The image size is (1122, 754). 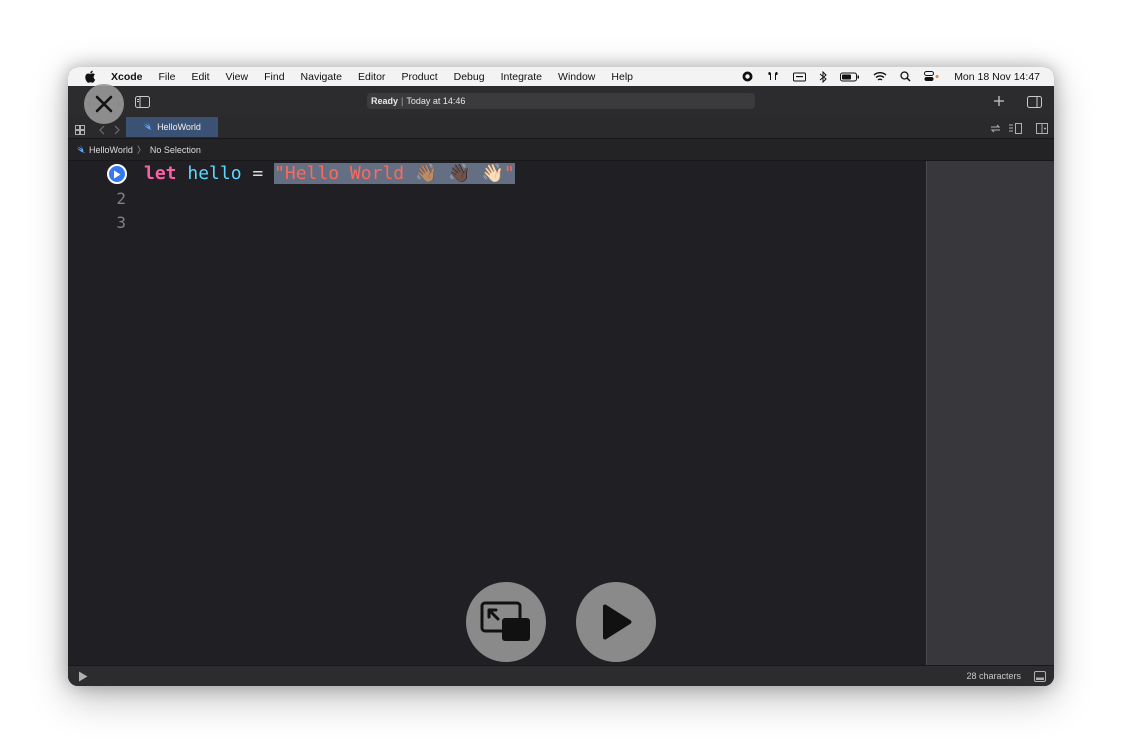 What do you see at coordinates (121, 222) in the screenshot?
I see `line-number-3: 3` at bounding box center [121, 222].